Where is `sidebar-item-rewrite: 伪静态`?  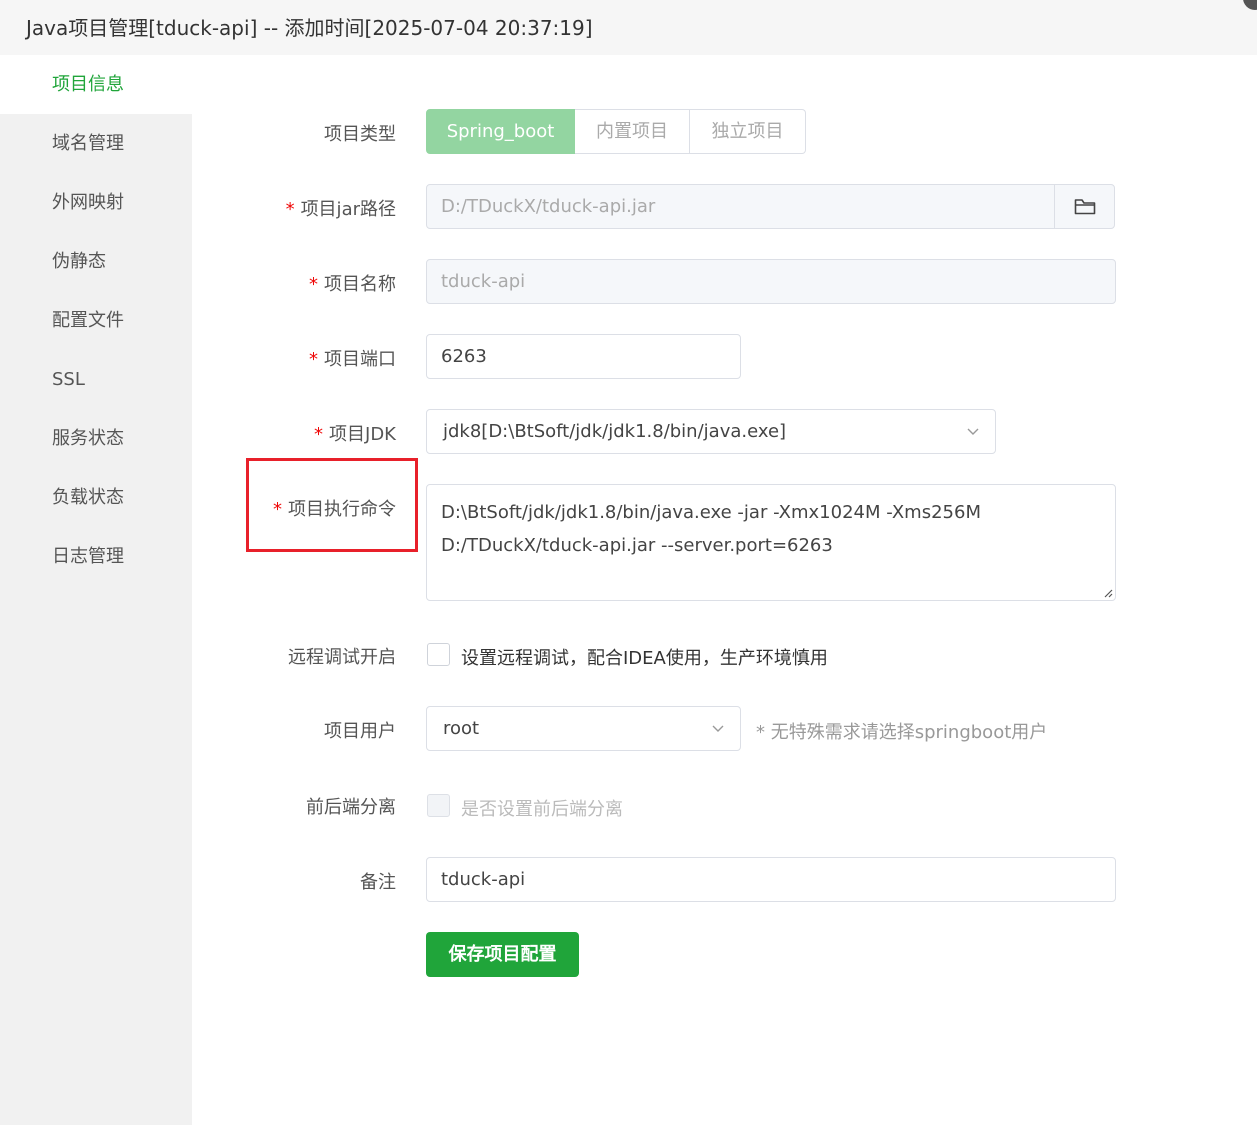
sidebar-item-rewrite: 伪静态 is located at coordinates (96, 261).